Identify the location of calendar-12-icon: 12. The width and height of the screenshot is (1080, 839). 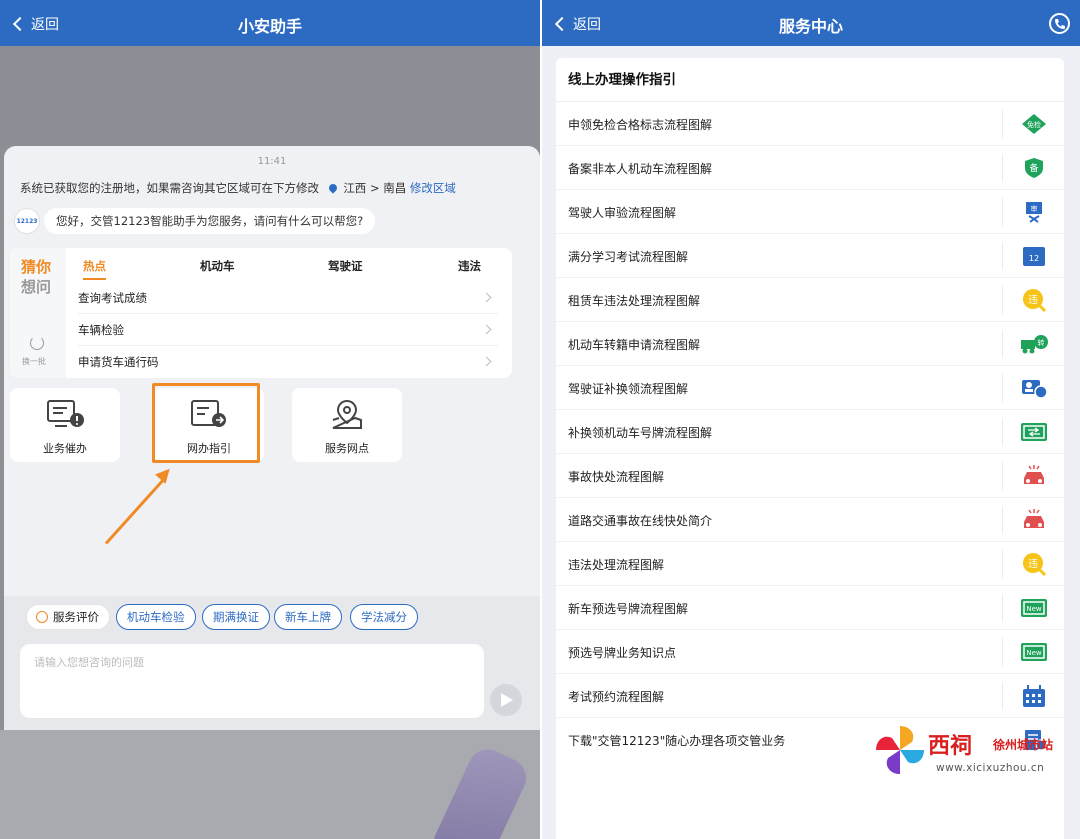
(1034, 256).